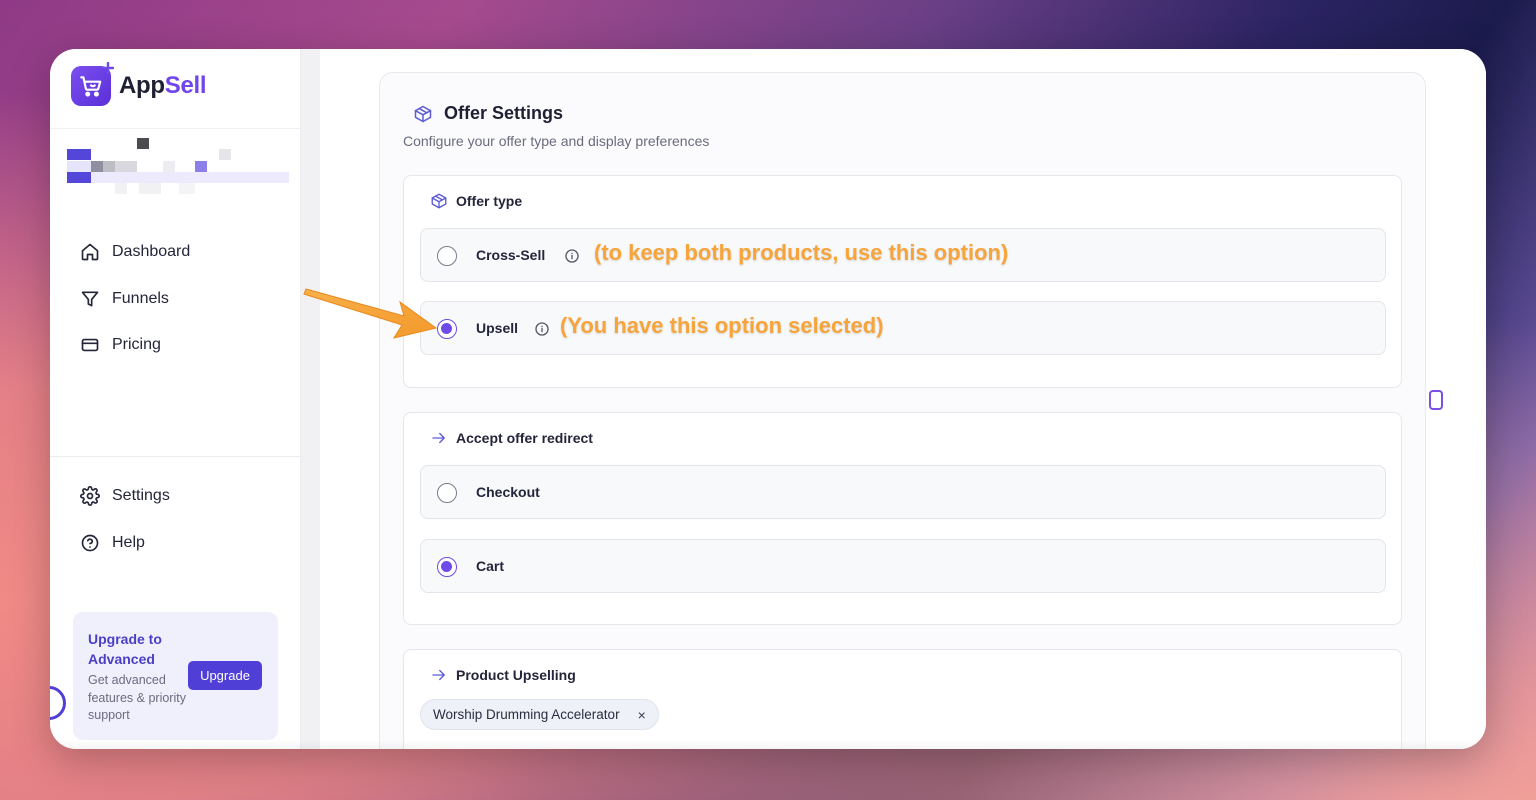  What do you see at coordinates (58, 703) in the screenshot?
I see `floating-widget-icon` at bounding box center [58, 703].